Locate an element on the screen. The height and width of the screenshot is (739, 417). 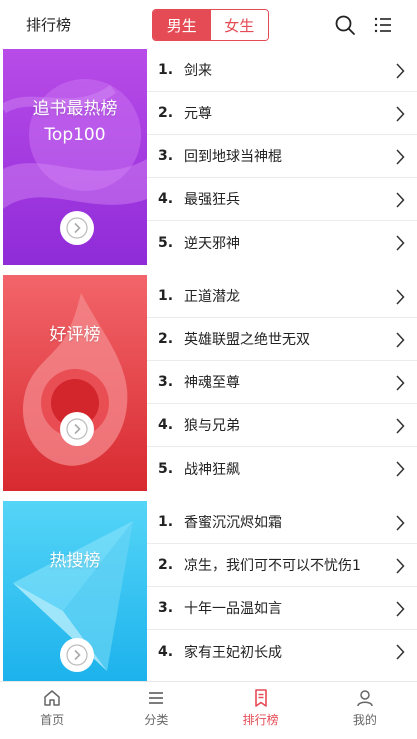
app-header: 排行榜 男生 女生 is located at coordinates (208, 24).